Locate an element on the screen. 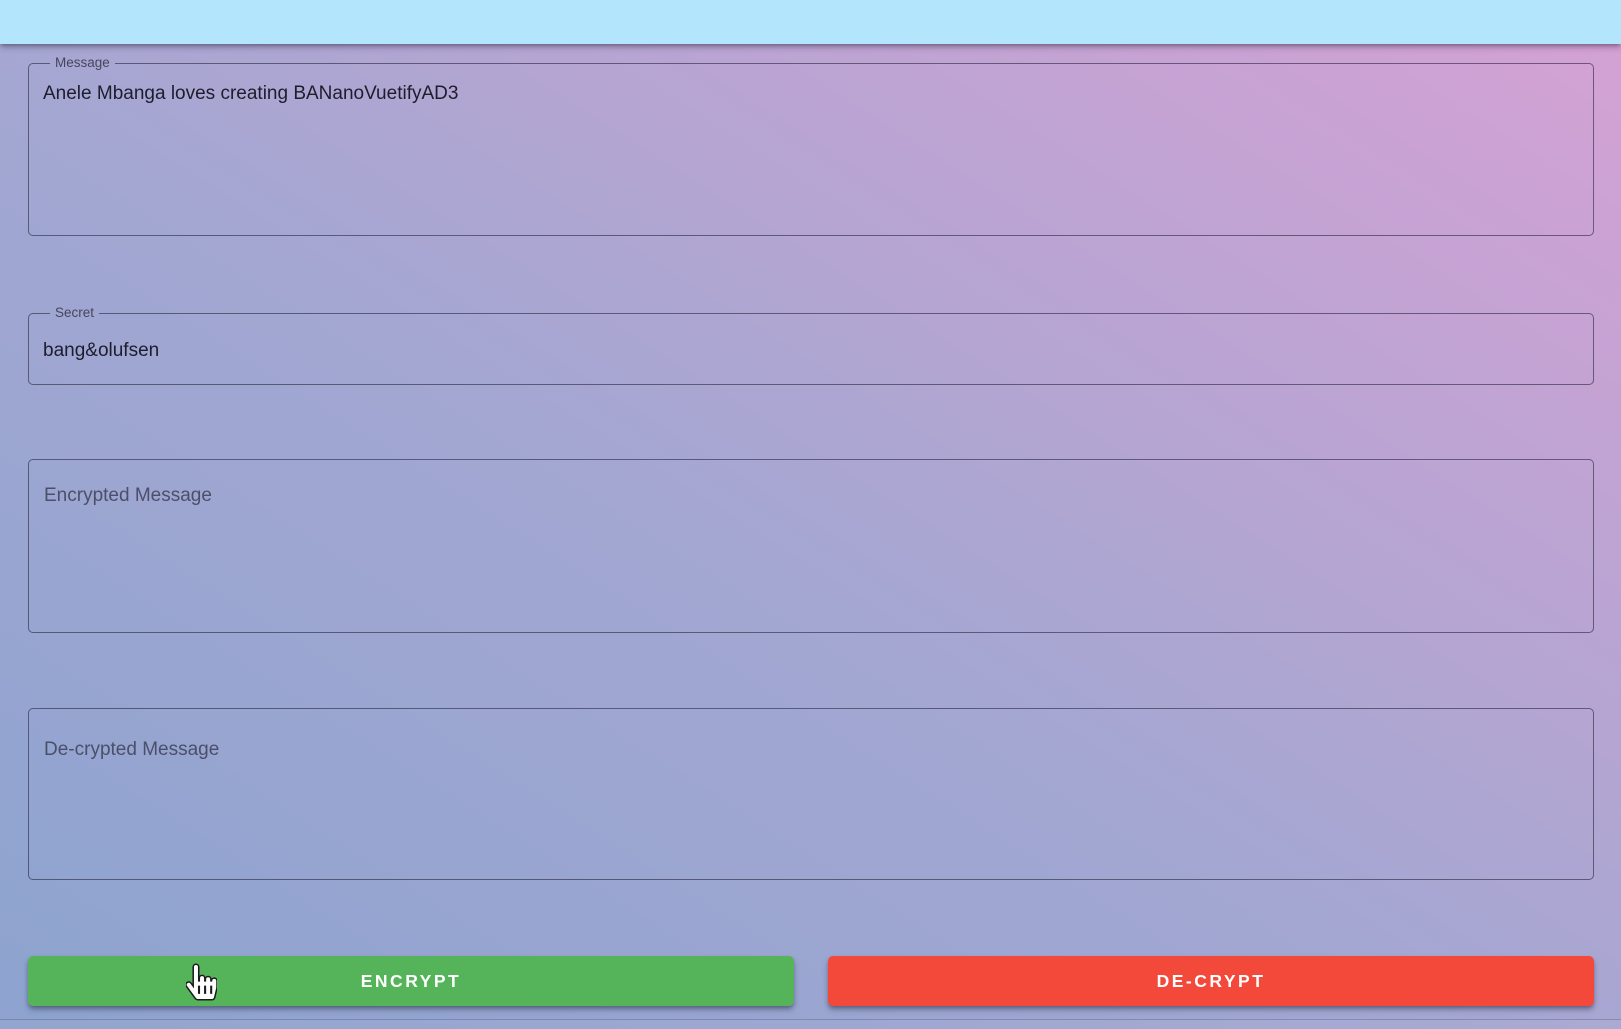 The image size is (1621, 1029). secret-input is located at coordinates (811, 347).